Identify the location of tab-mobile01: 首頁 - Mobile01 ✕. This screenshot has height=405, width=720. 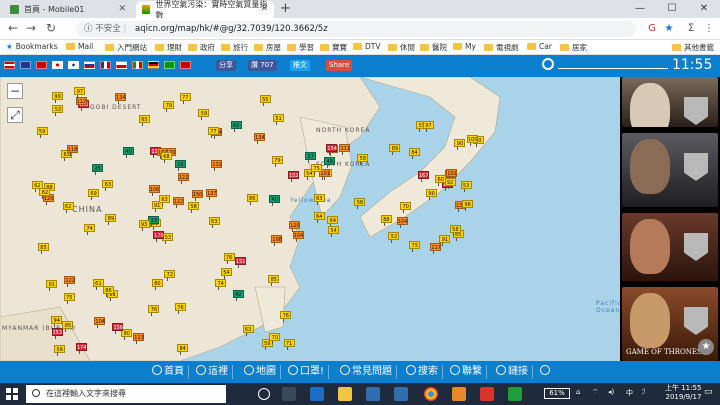
(68, 9).